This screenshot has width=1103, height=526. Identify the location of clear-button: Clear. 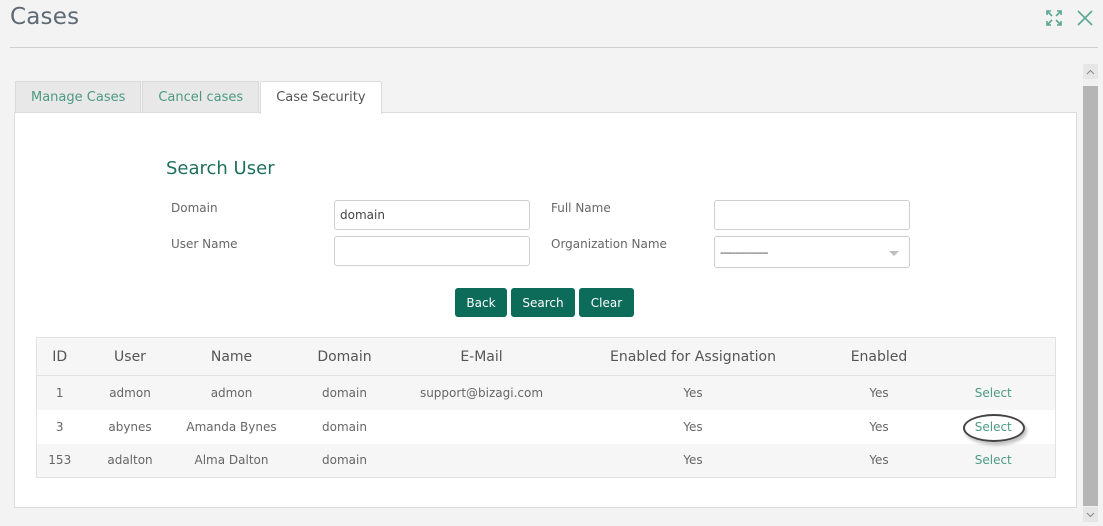
(606, 302).